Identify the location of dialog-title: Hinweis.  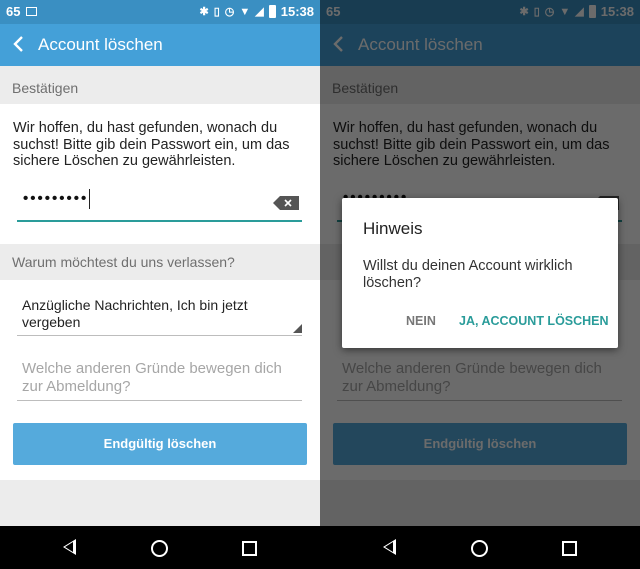
(393, 228).